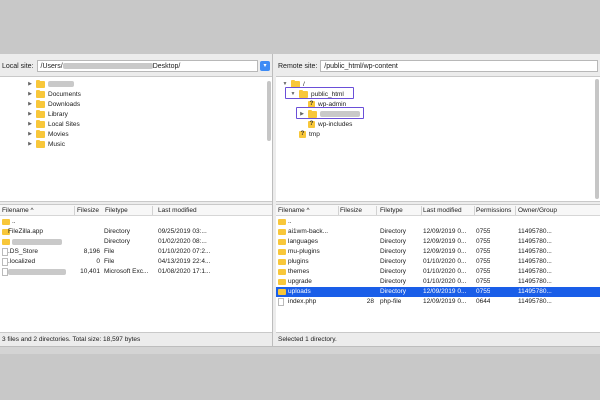 The width and height of the screenshot is (600, 400). I want to click on cell-name: plugins, so click(298, 261).